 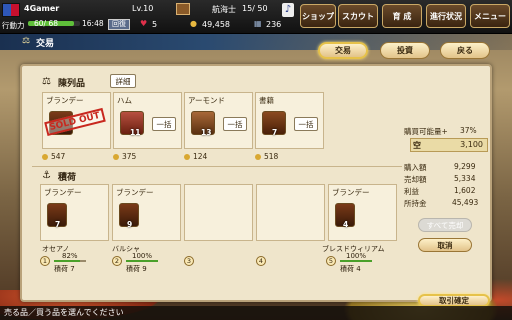 What do you see at coordinates (465, 202) in the screenshot?
I see `money-value: 45,493` at bounding box center [465, 202].